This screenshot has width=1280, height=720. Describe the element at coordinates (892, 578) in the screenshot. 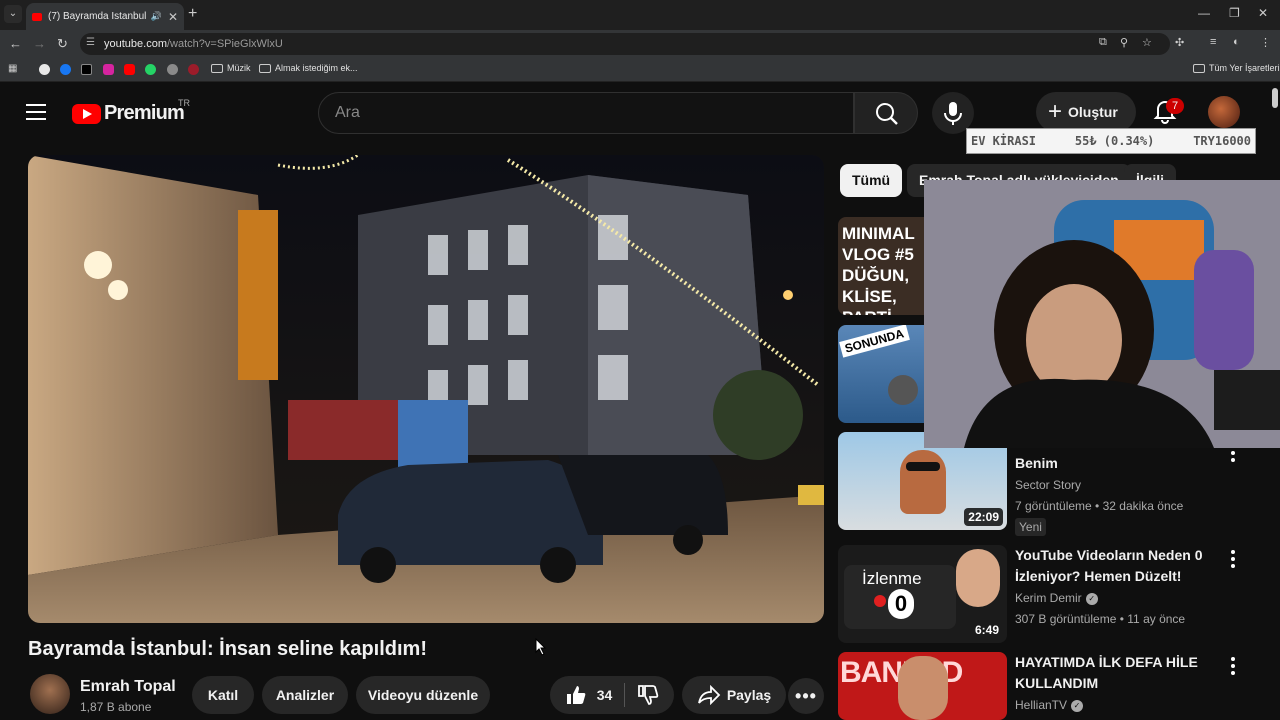

I see `thumbnail-text: İzlenme` at that location.